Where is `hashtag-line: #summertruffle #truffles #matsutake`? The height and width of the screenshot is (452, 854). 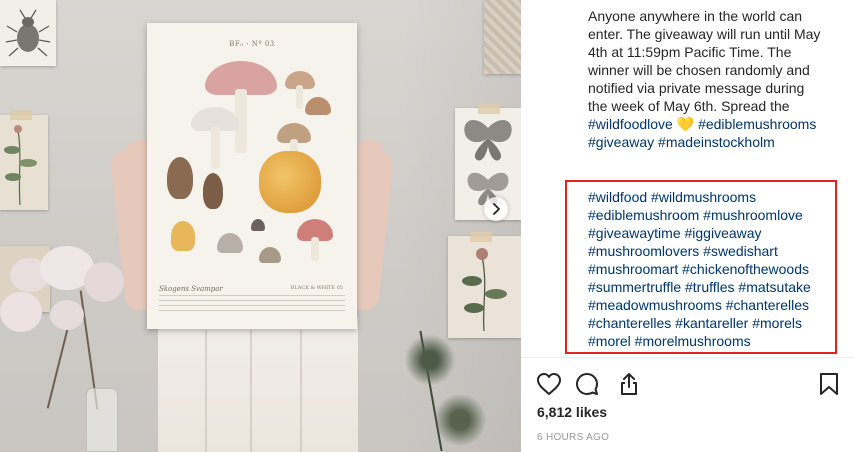
hashtag-line: #summertruffle #truffles #matsutake is located at coordinates (713, 287).